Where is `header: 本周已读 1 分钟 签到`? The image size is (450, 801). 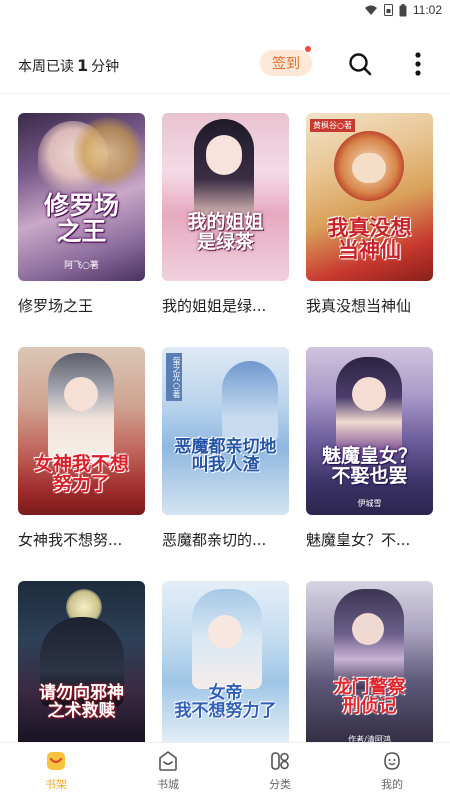
header: 本周已读 1 分钟 签到 is located at coordinates (225, 66).